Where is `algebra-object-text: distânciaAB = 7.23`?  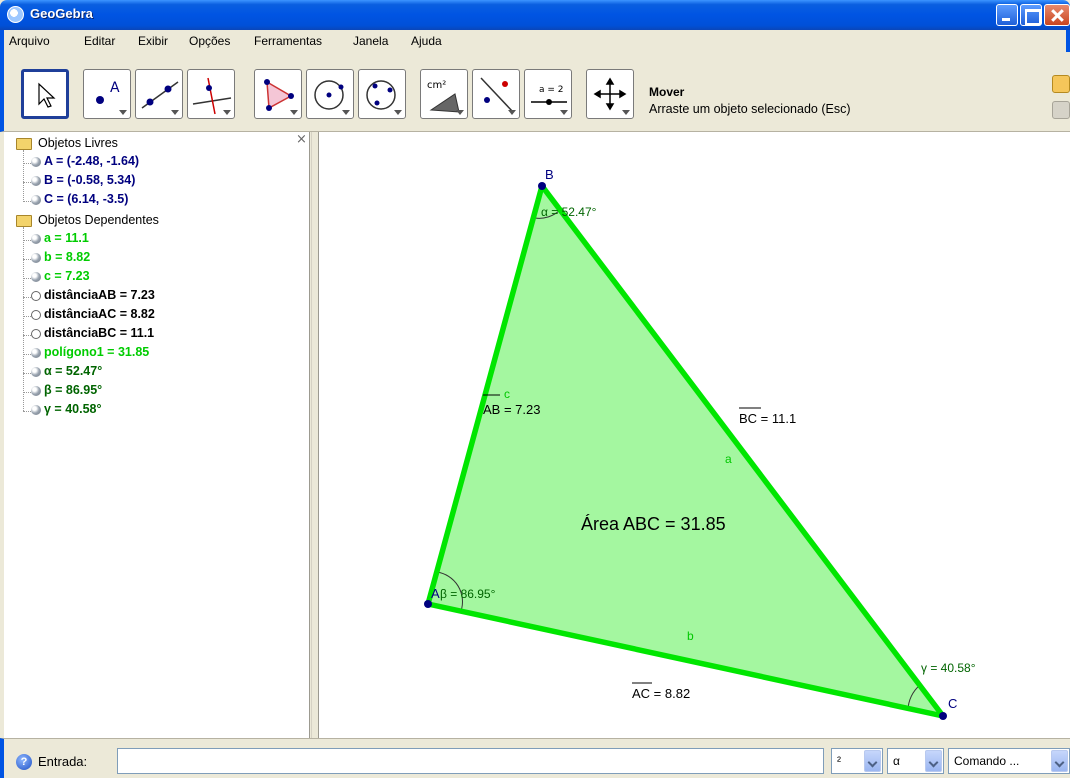
algebra-object-text: distânciaAB = 7.23 is located at coordinates (99, 295).